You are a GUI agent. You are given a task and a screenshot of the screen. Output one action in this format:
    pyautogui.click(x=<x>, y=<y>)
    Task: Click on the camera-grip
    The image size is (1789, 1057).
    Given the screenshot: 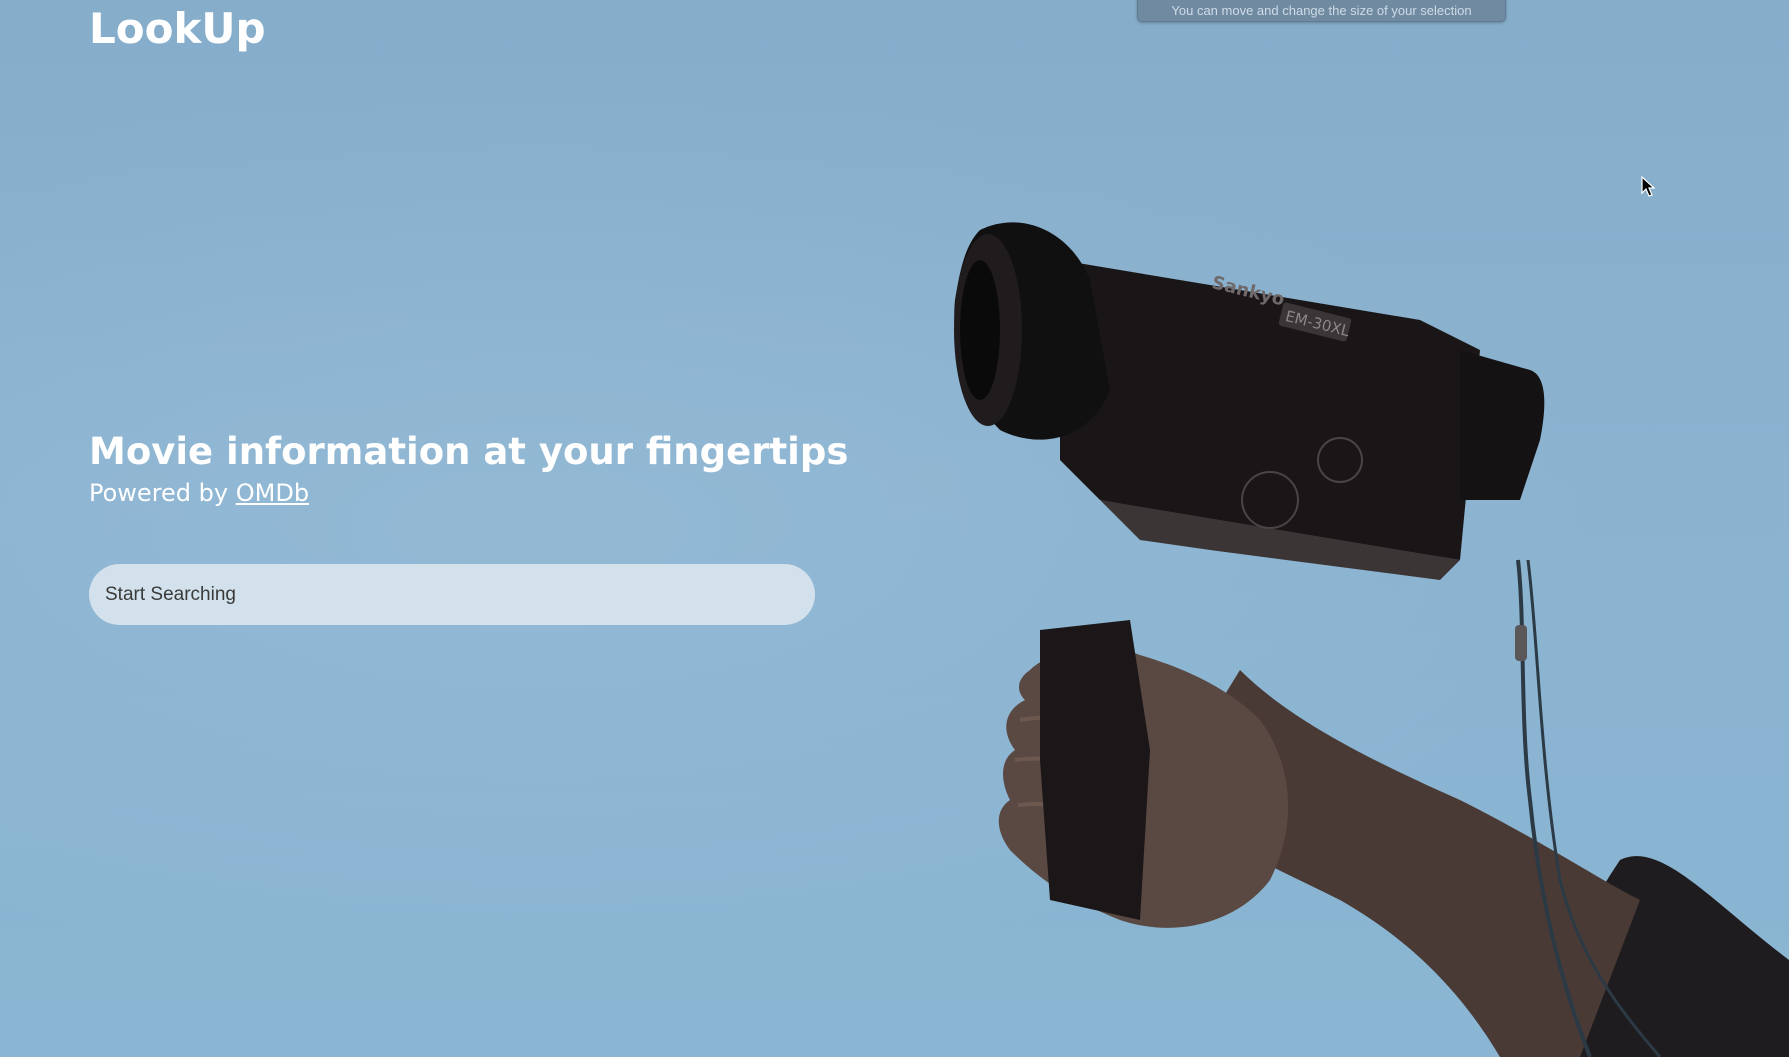 What is the action you would take?
    pyautogui.click(x=1095, y=770)
    